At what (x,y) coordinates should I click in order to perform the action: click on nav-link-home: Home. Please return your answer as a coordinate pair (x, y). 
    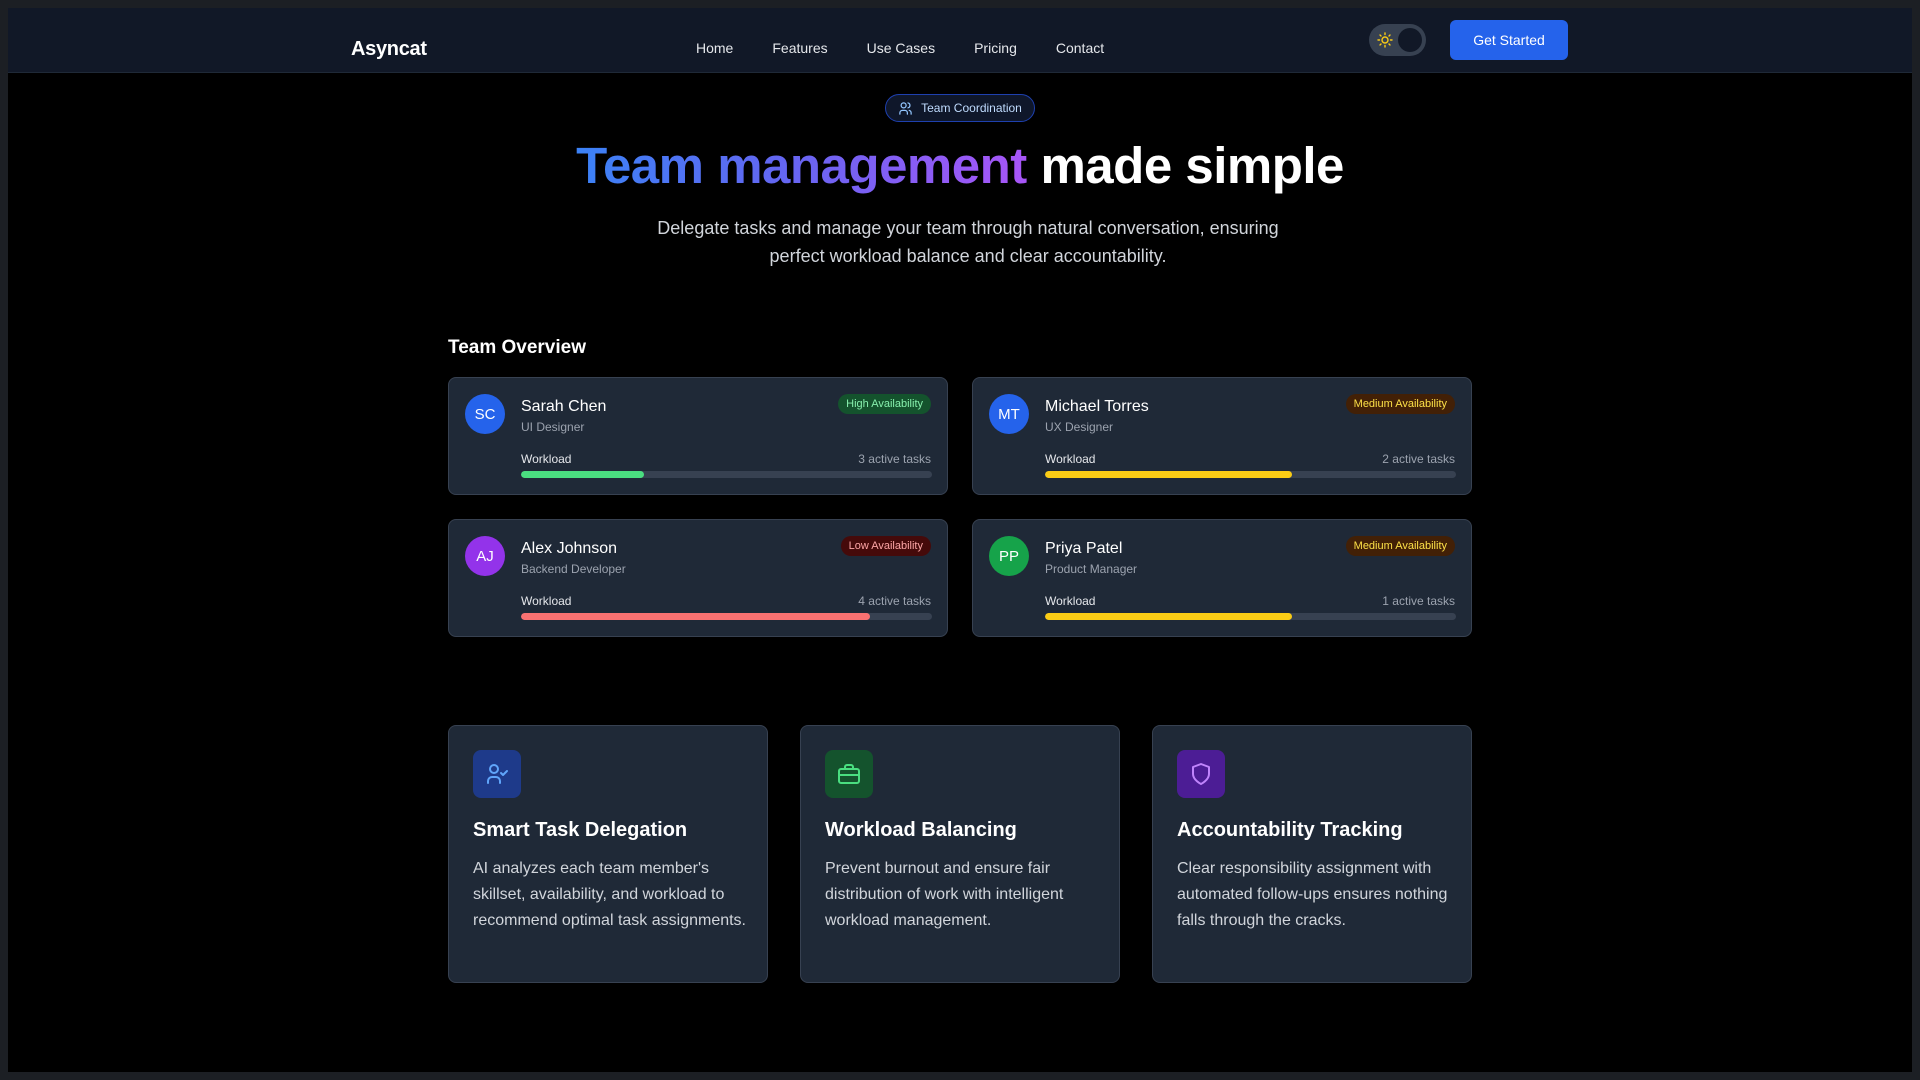
    Looking at the image, I should click on (714, 48).